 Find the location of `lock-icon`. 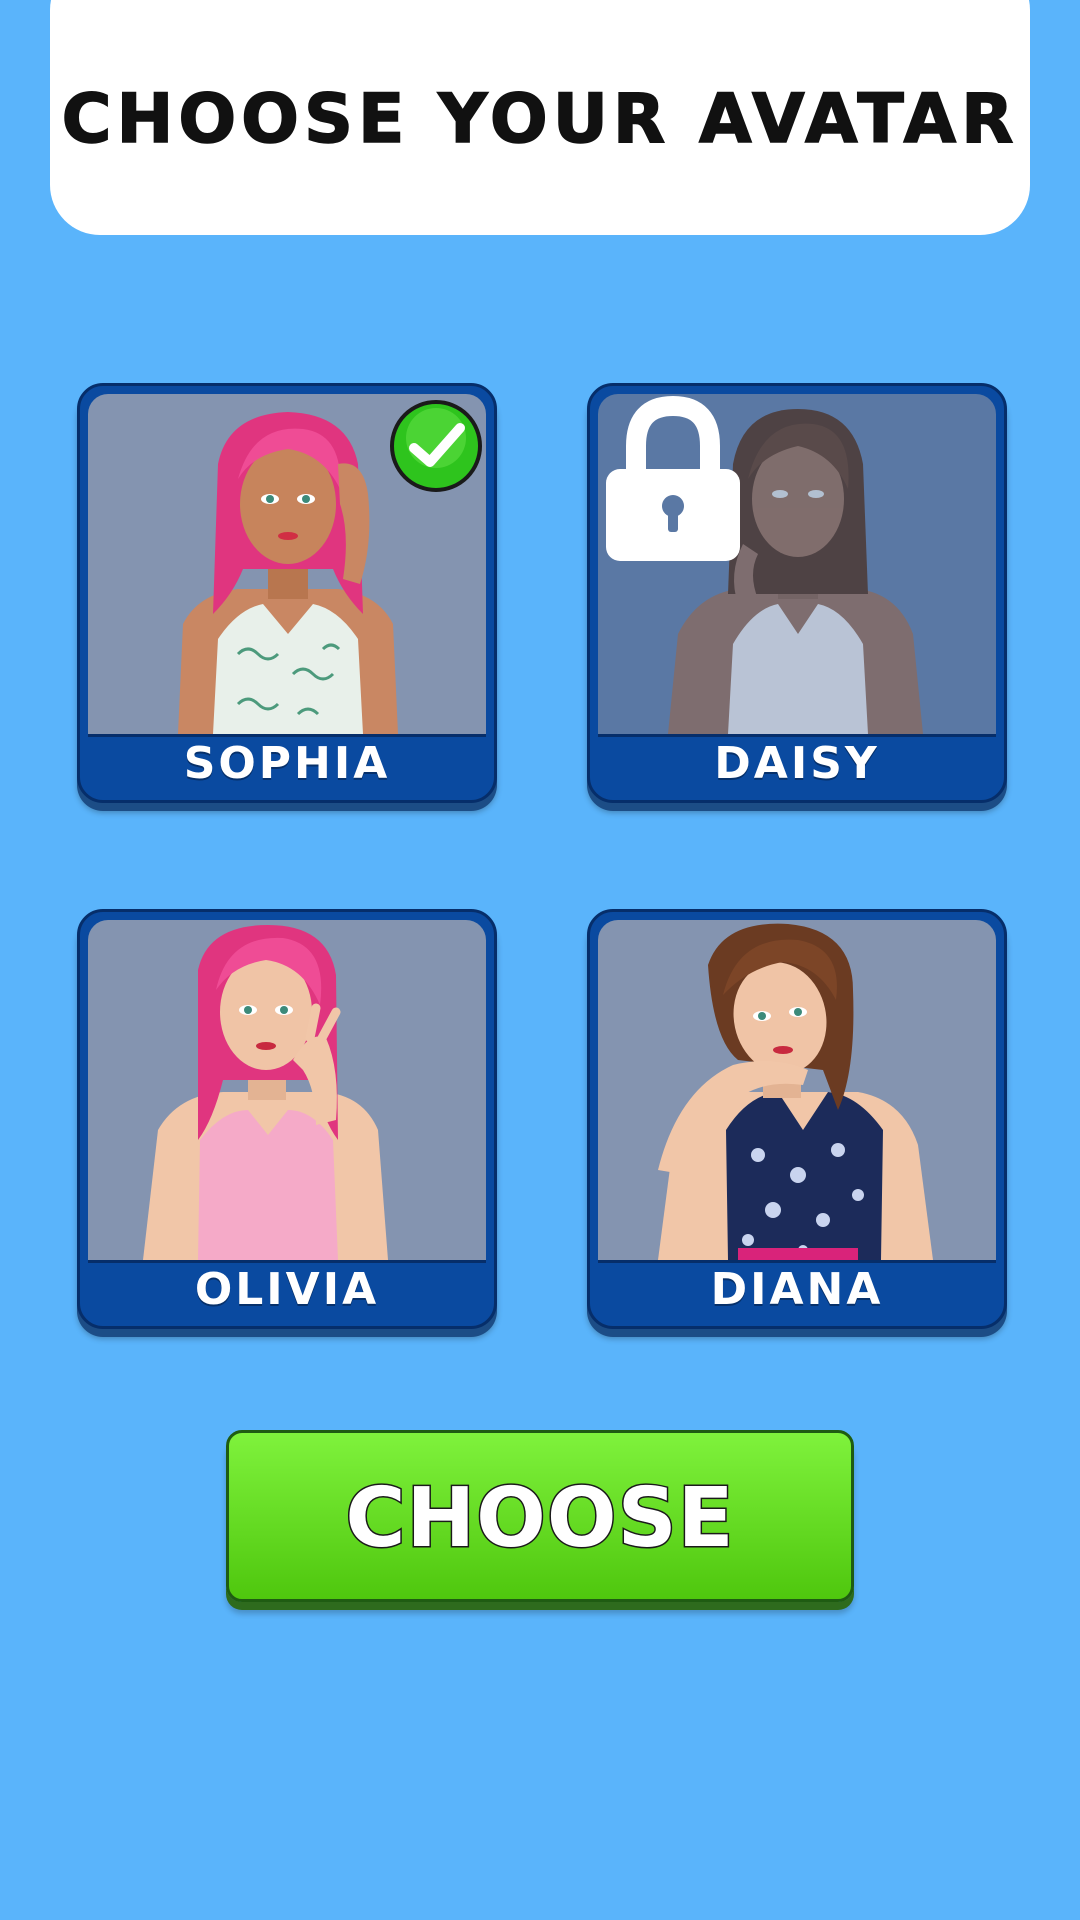

lock-icon is located at coordinates (673, 478).